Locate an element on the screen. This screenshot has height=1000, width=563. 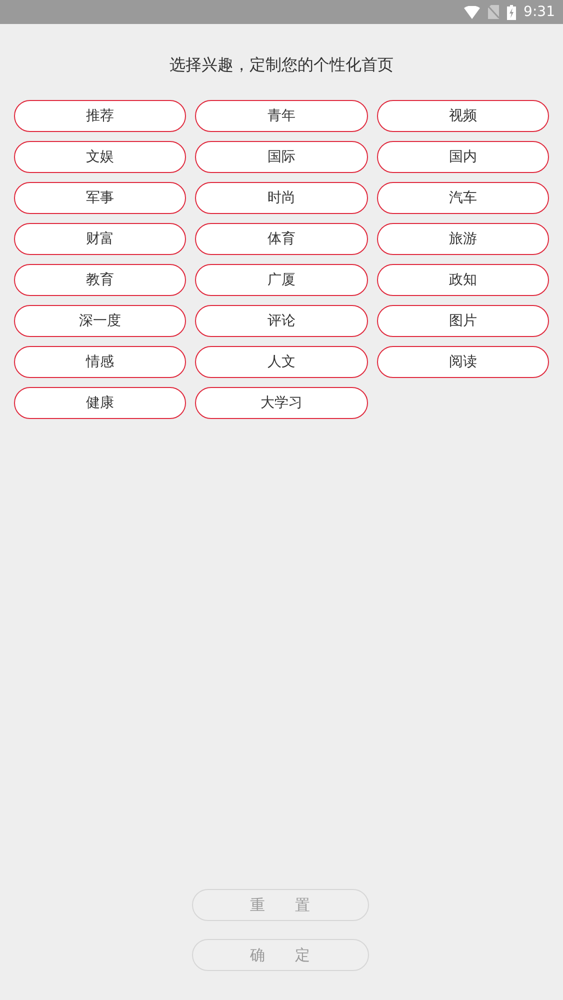
status-time: 9:31 is located at coordinates (539, 12).